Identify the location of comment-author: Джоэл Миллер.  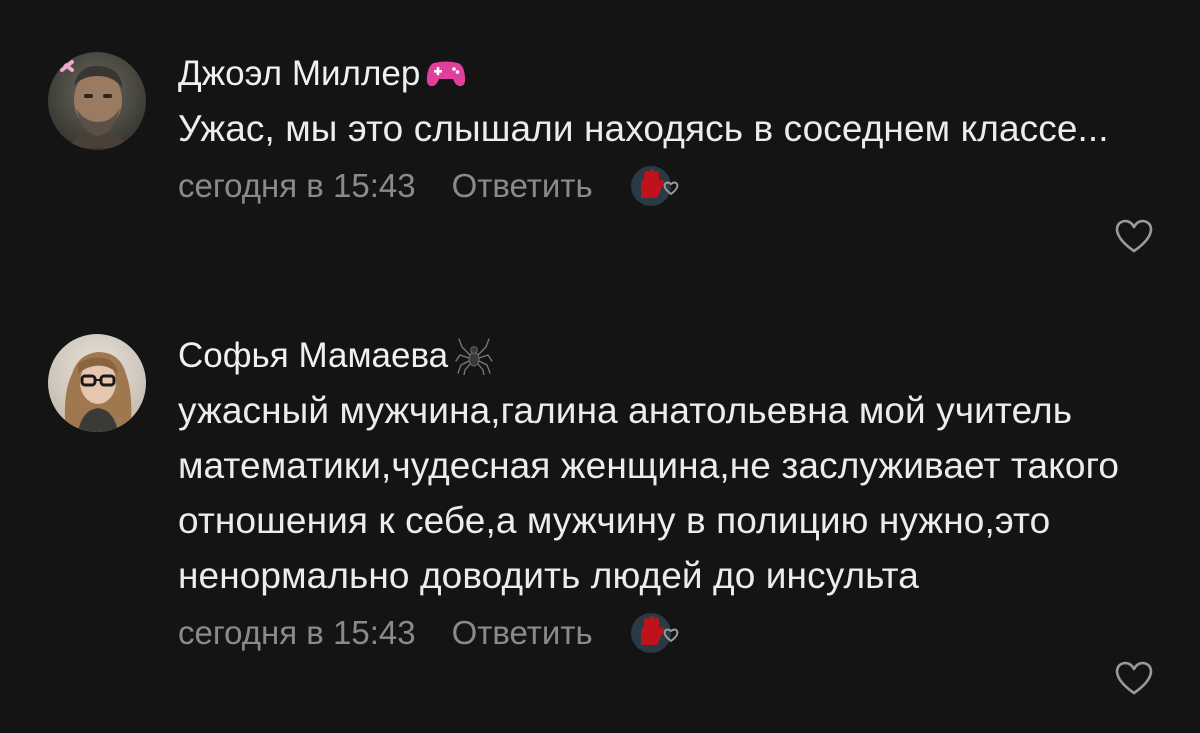
(668, 74).